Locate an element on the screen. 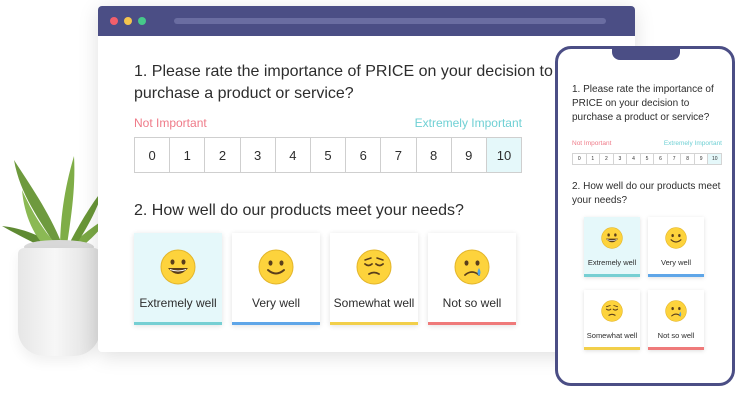 The image size is (743, 400). rating-option-8: 8 is located at coordinates (433, 155).